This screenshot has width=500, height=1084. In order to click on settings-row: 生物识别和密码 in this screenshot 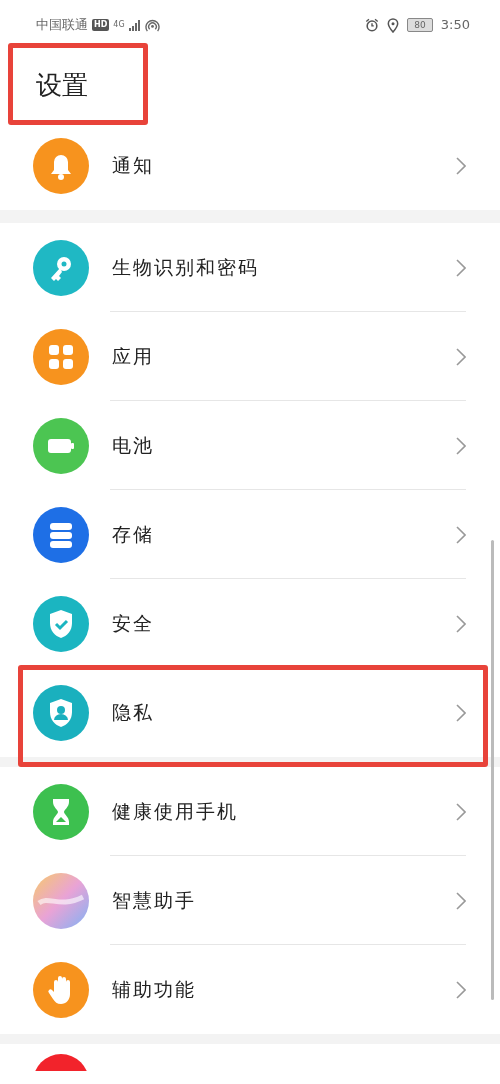, I will do `click(250, 267)`.